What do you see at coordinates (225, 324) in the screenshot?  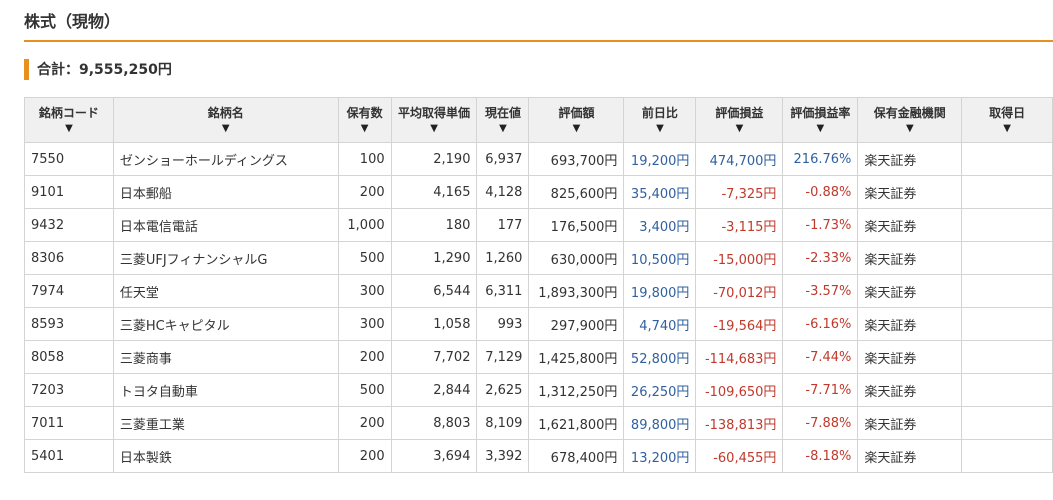 I see `cell-name: 三菱HCキャピタル` at bounding box center [225, 324].